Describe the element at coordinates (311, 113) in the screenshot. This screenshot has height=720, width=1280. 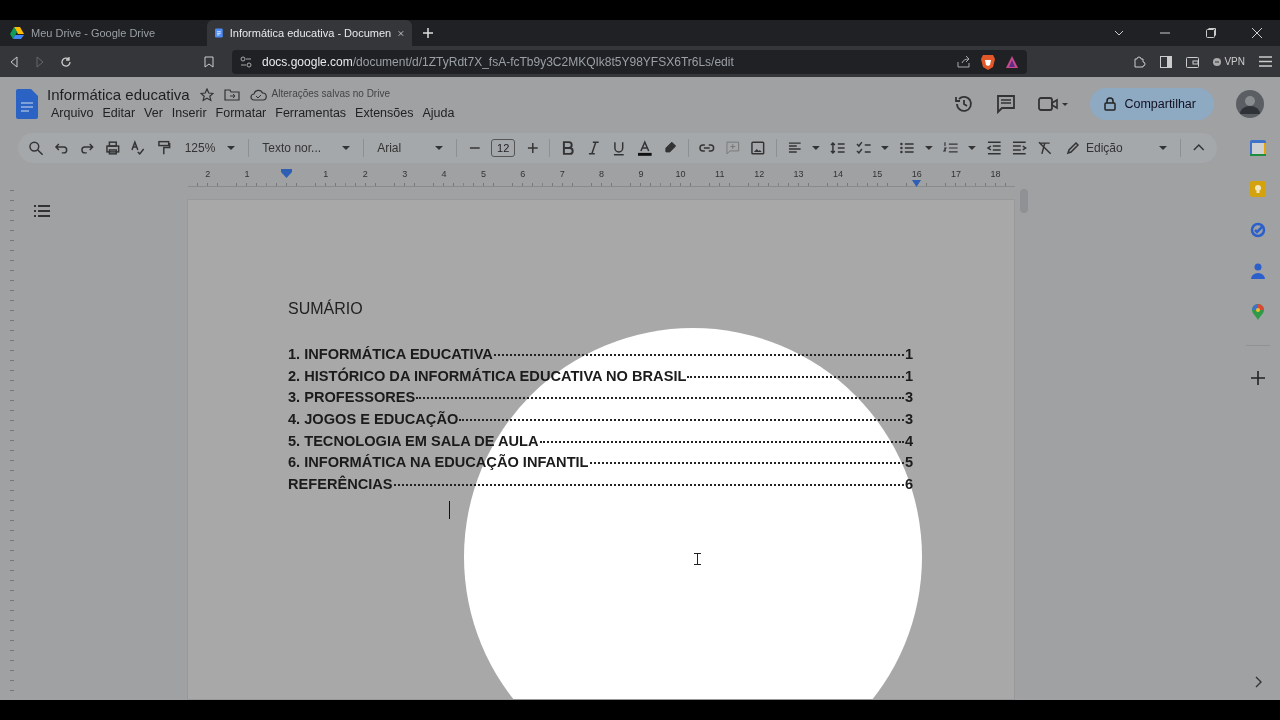
I see `menu-item: Ferramentas` at that location.